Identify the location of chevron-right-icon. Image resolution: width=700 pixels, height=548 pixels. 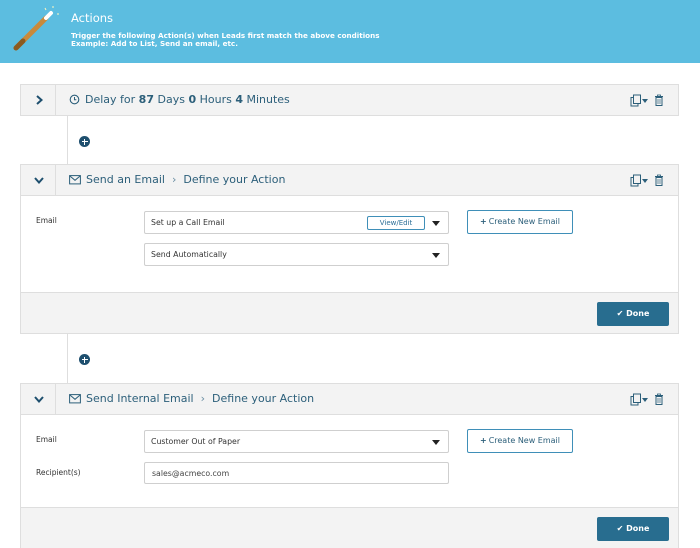
(39, 100).